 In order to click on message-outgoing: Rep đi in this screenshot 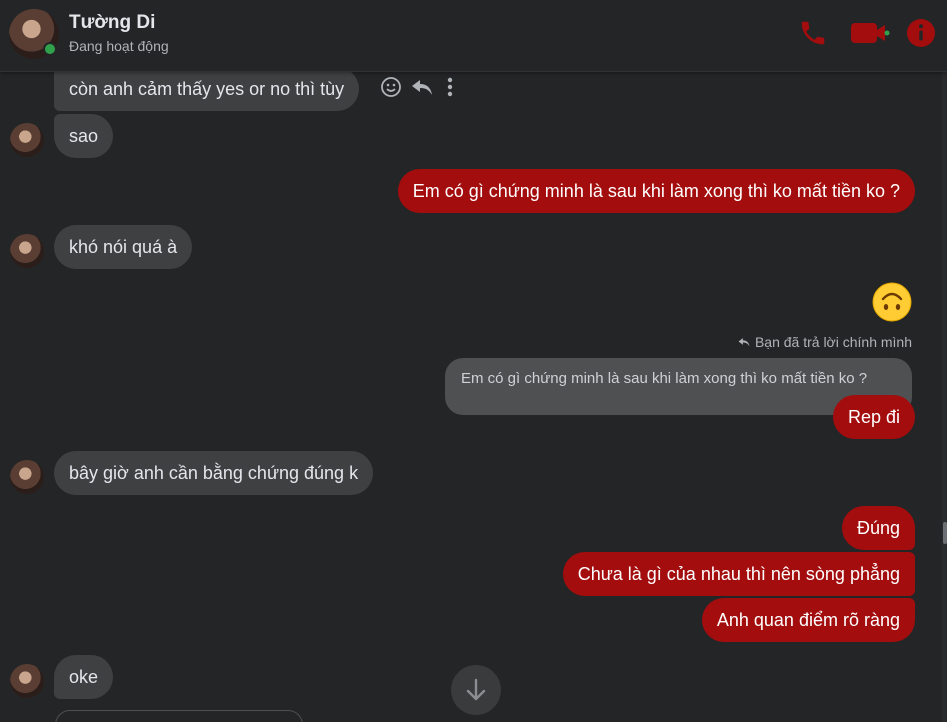, I will do `click(873, 417)`.